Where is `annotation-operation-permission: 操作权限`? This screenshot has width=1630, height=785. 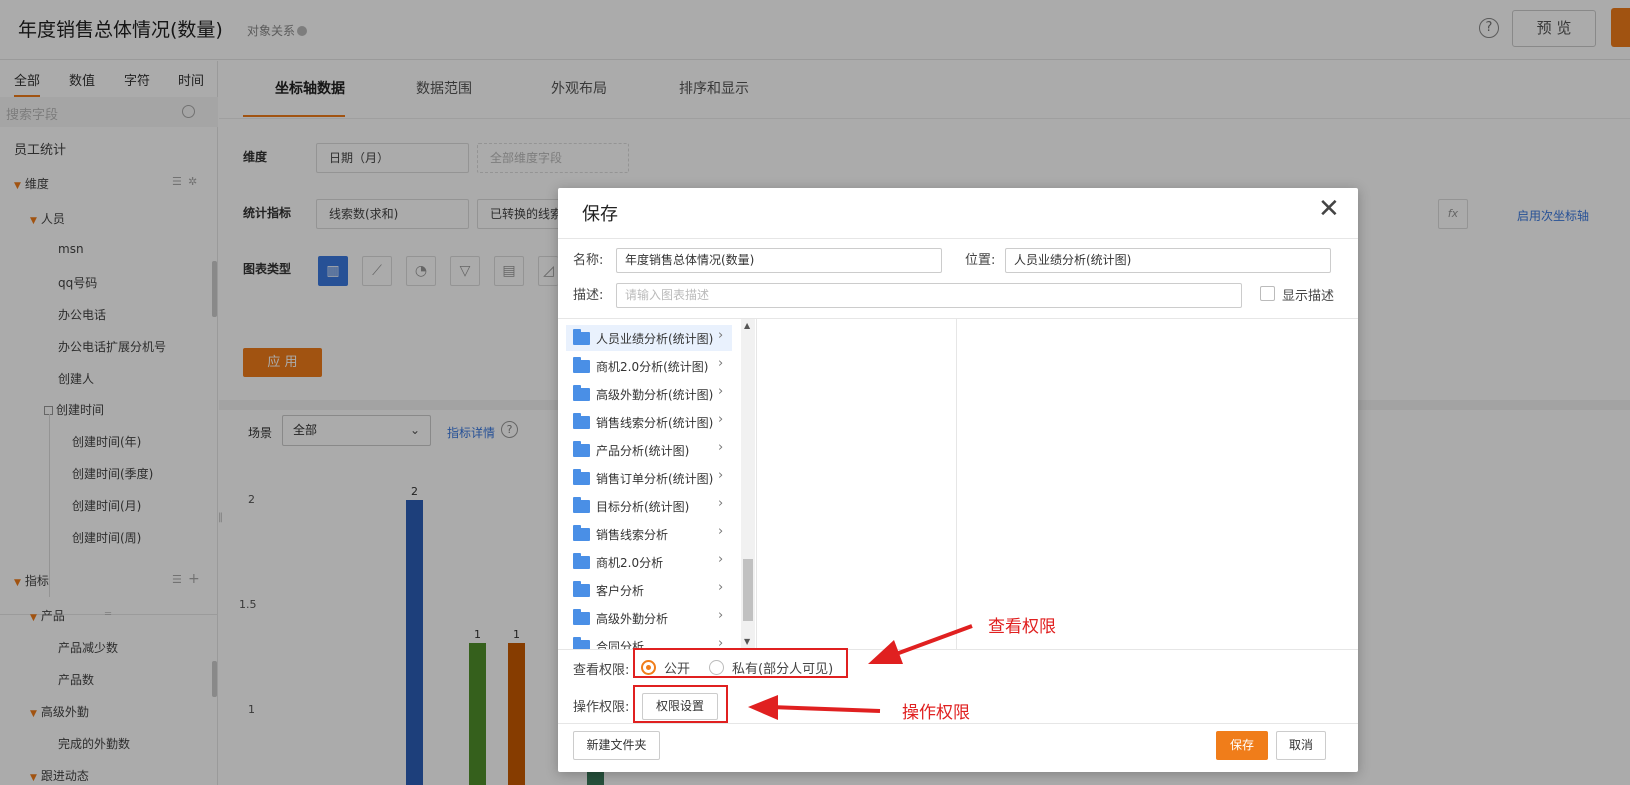 annotation-operation-permission: 操作权限 is located at coordinates (936, 713).